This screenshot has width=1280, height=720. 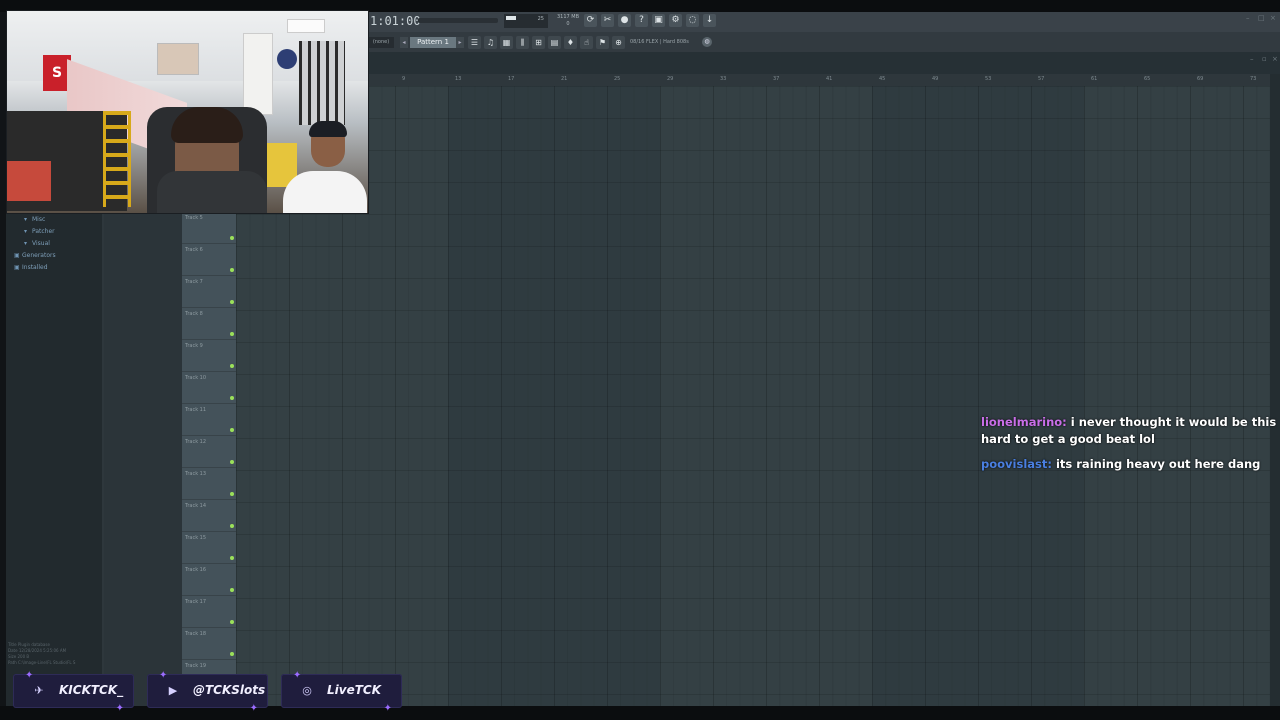 I want to click on channel-rack-icon: ▦, so click(x=506, y=42).